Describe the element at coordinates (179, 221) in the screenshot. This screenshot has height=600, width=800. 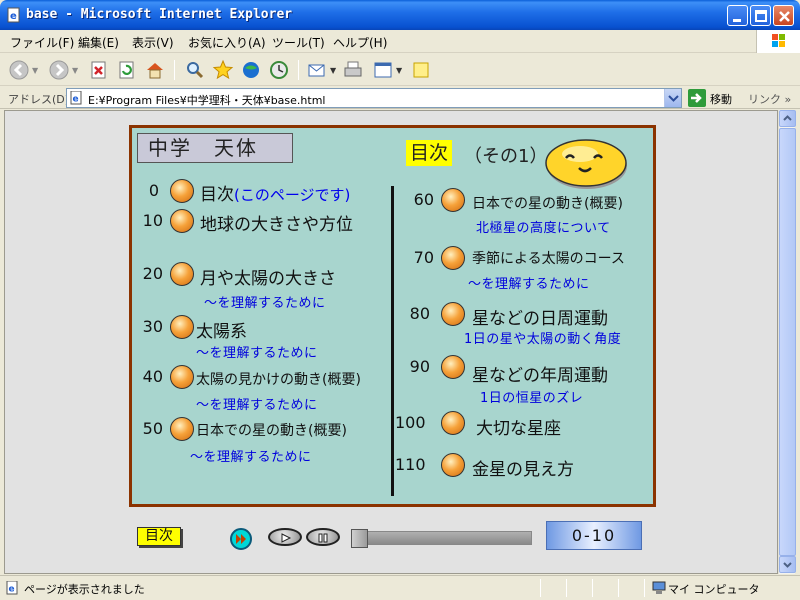
I see `item-10-button` at that location.